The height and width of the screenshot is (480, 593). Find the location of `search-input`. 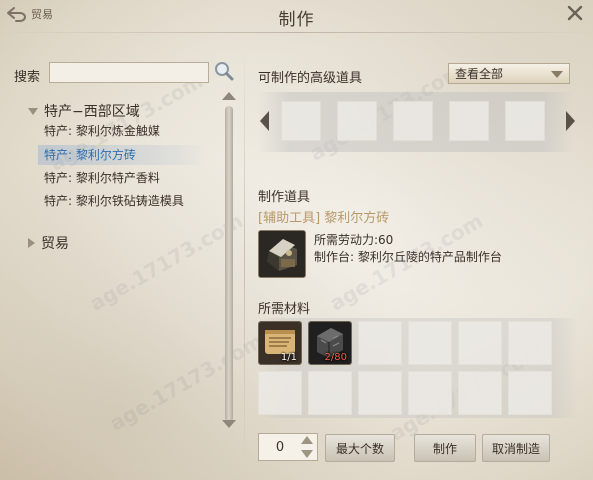

search-input is located at coordinates (129, 72).